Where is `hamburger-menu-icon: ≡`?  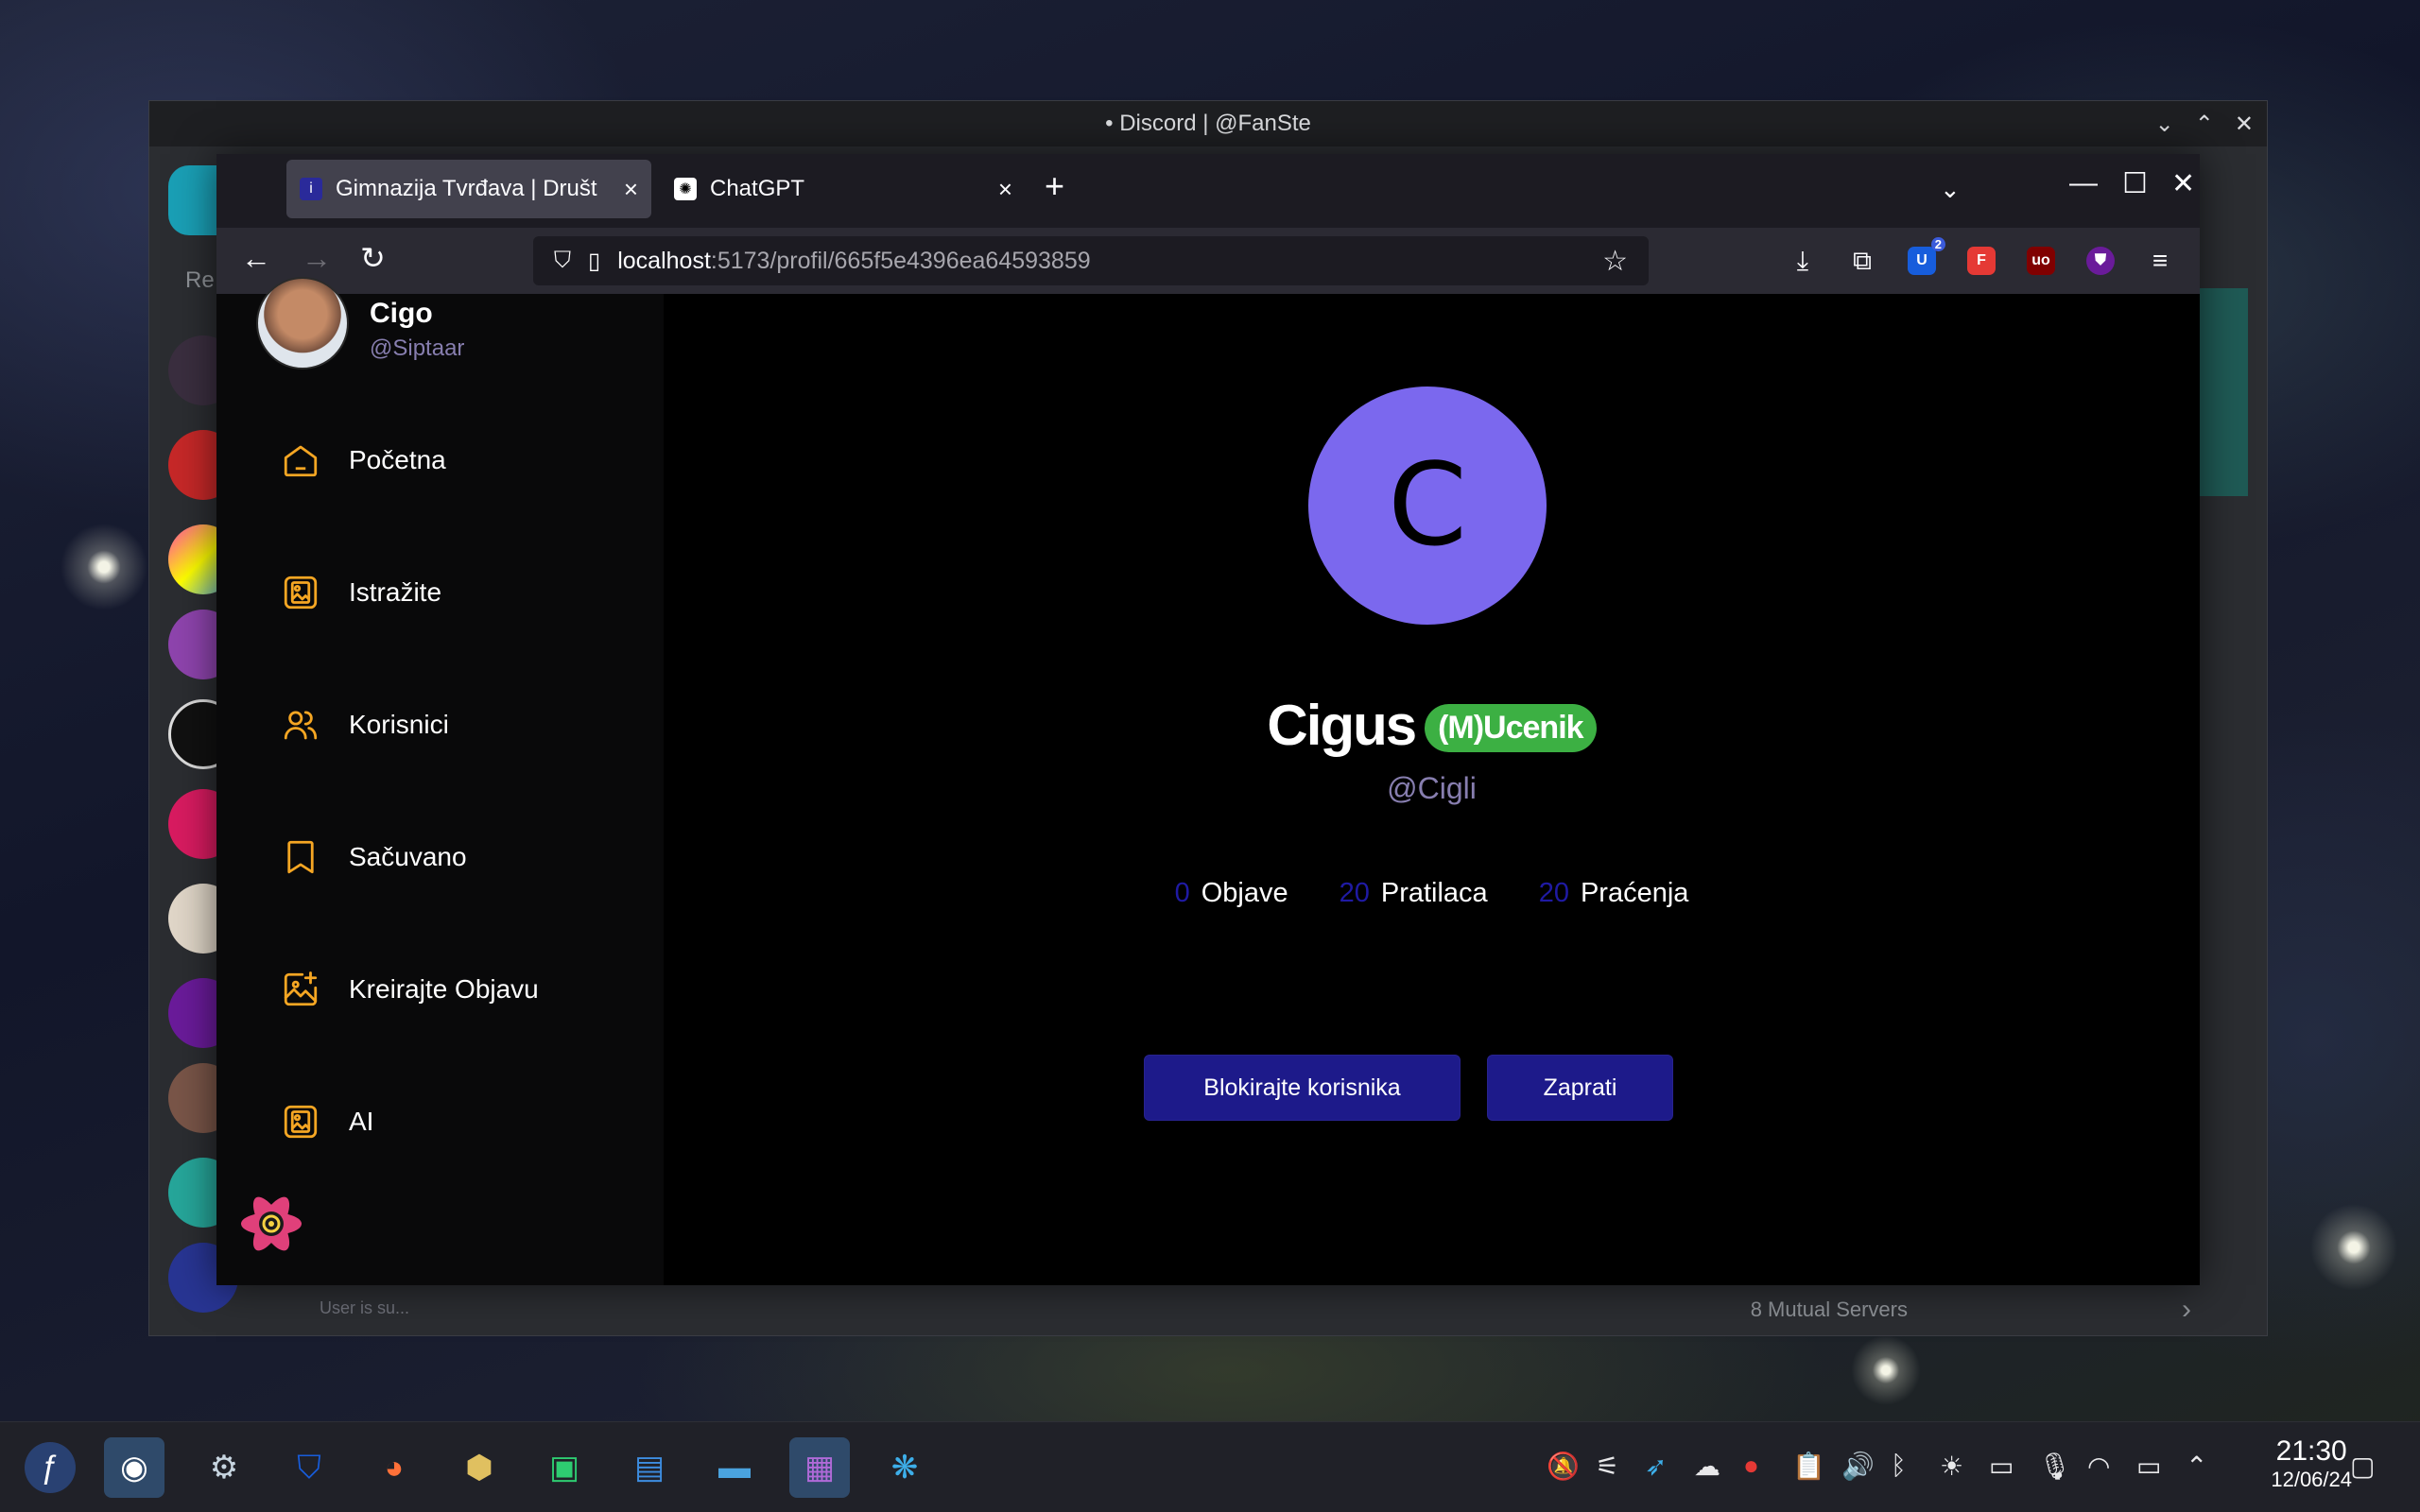 hamburger-menu-icon: ≡ is located at coordinates (2160, 261).